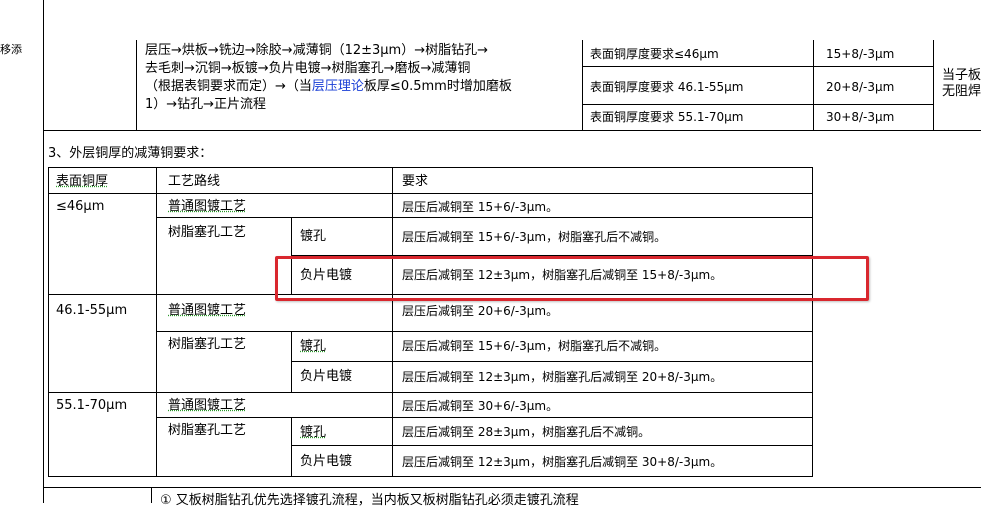 Image resolution: width=981 pixels, height=508 pixels. I want to click on flow-line-3-part-a: （根据表铜要求而定）→（当, so click(228, 86).